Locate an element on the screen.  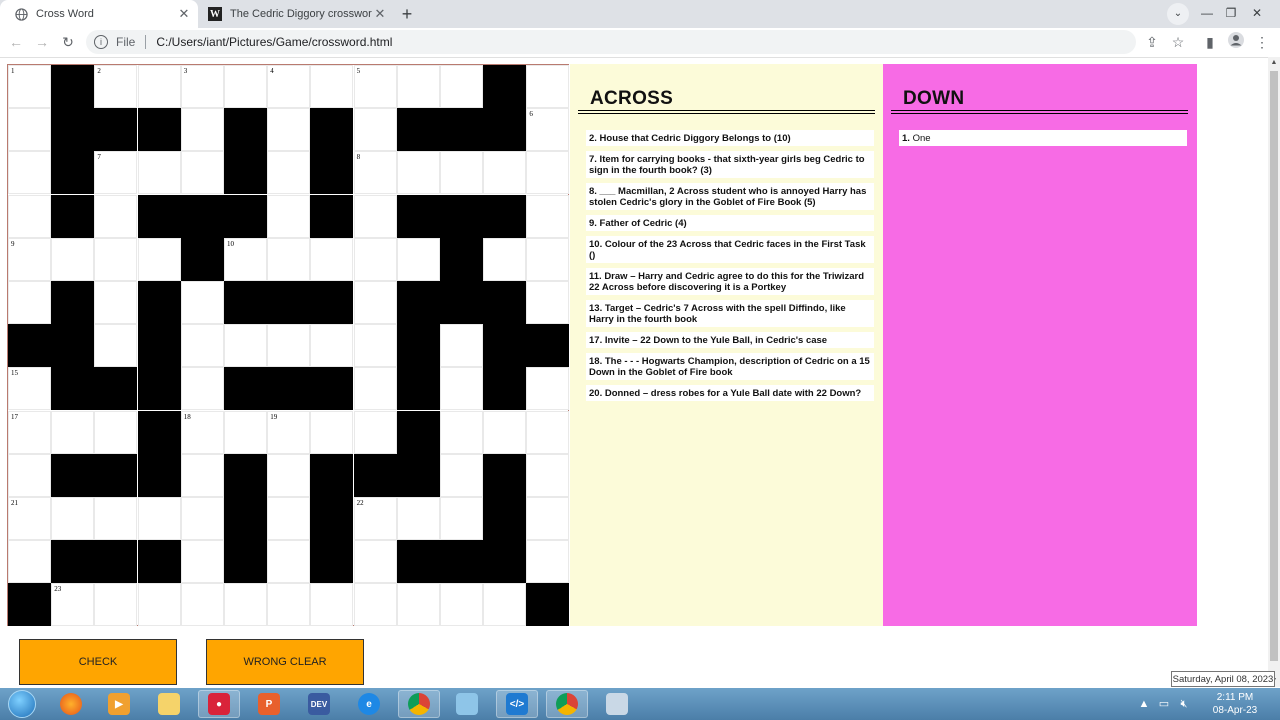
grid-cell: 21 is located at coordinates (29, 518).